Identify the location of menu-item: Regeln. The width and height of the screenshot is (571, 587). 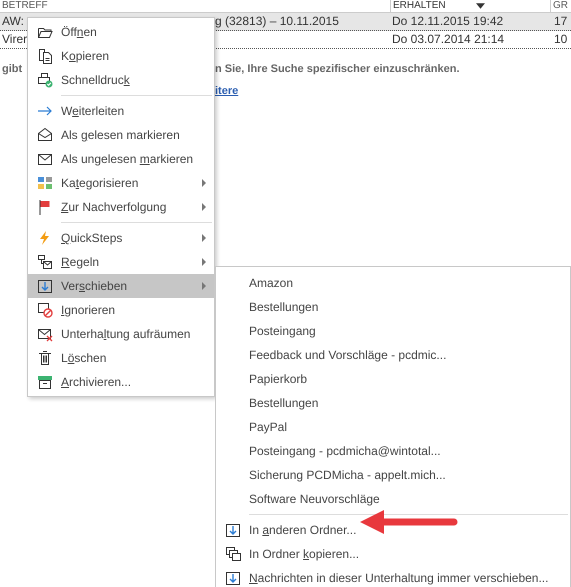
(121, 262).